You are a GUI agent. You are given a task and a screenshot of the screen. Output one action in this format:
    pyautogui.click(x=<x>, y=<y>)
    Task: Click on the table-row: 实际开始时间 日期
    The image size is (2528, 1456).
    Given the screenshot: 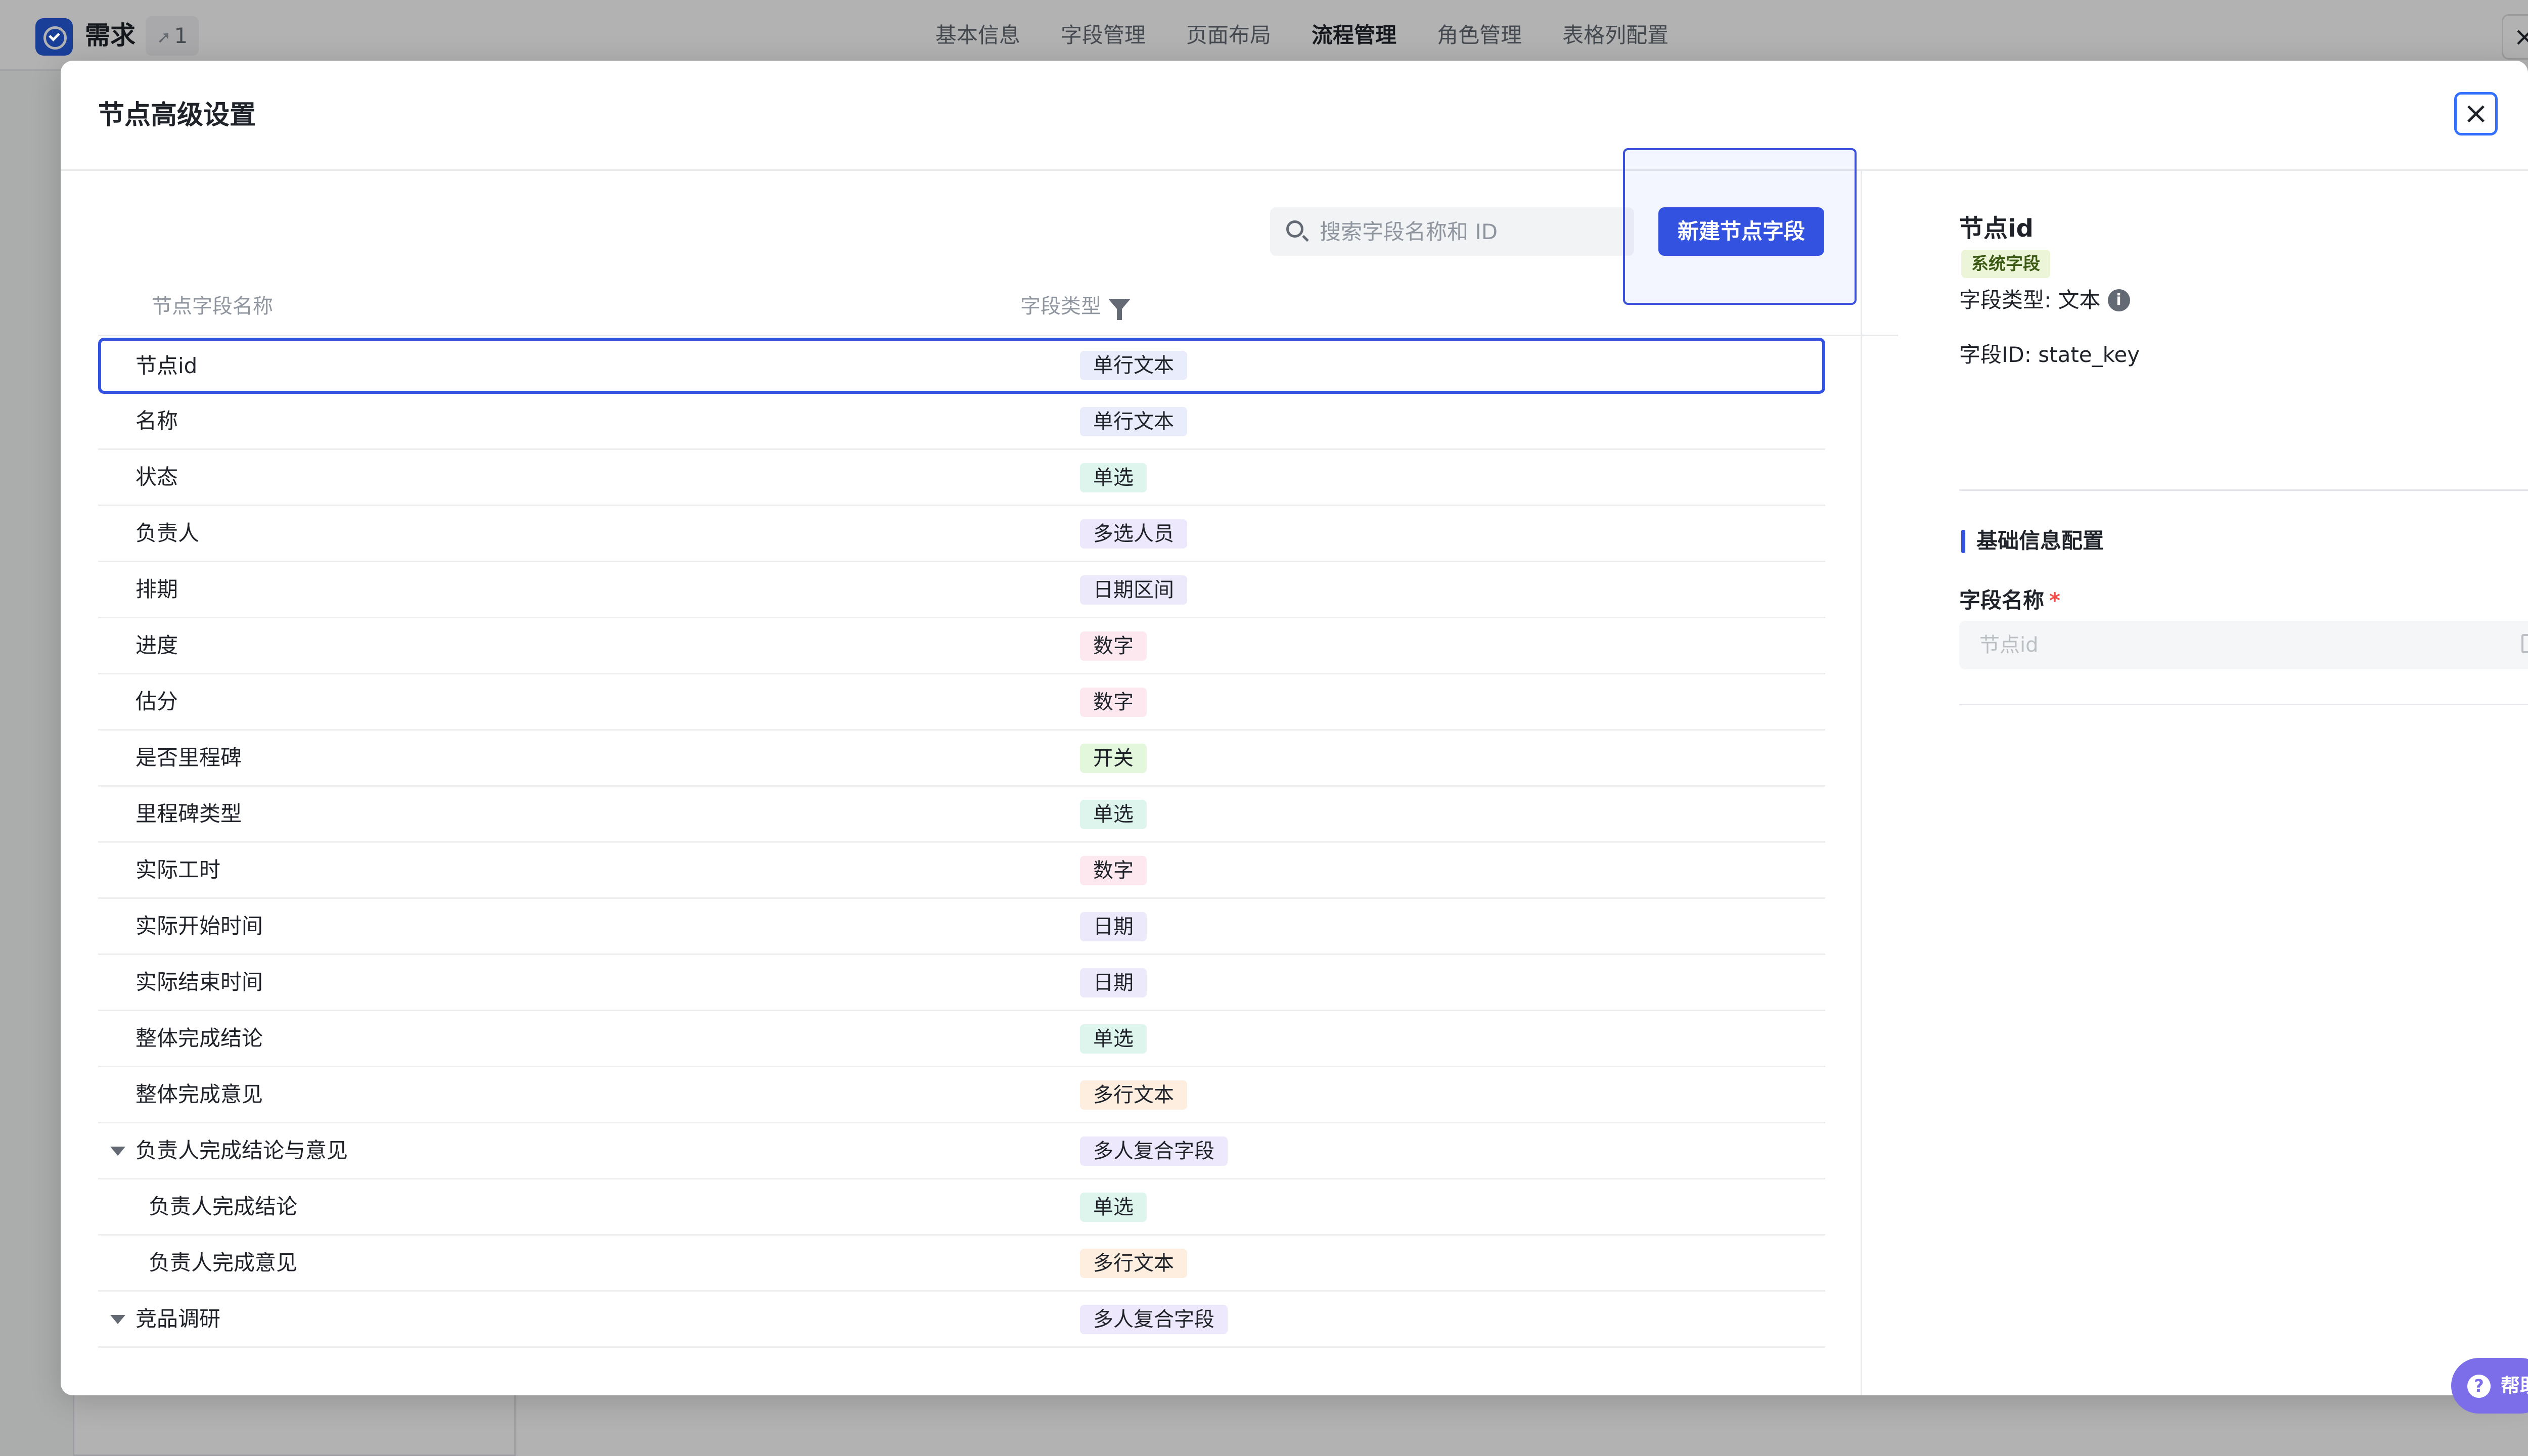 What is the action you would take?
    pyautogui.click(x=962, y=927)
    